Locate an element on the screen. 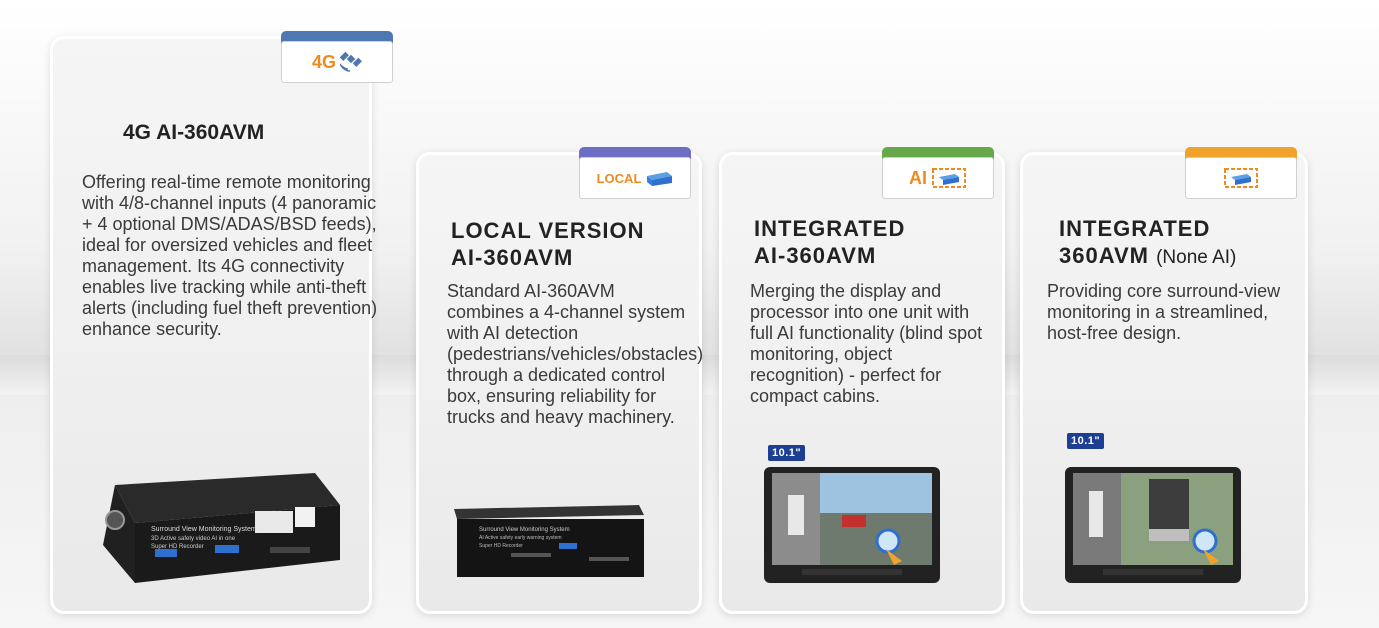 The height and width of the screenshot is (628, 1379). control-box-icon is located at coordinates (660, 179).